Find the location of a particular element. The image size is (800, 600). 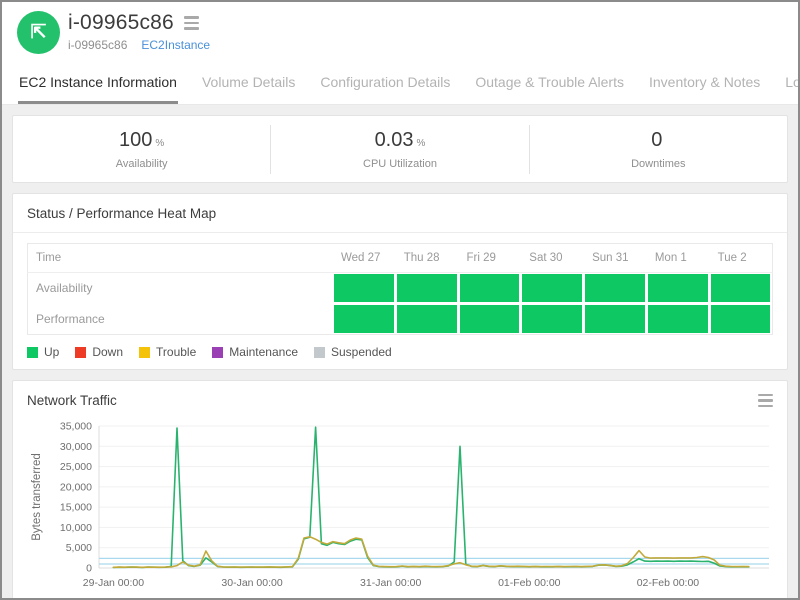

instance-type-link: EC2Instance is located at coordinates (175, 45).